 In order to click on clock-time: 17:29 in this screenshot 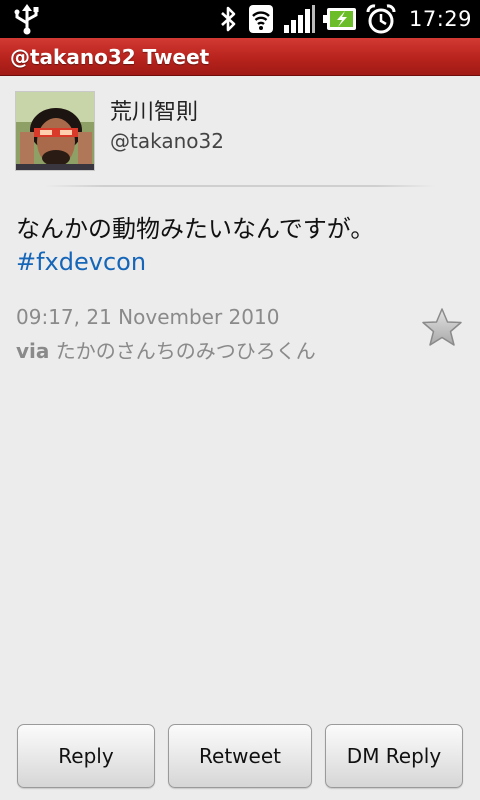, I will do `click(440, 19)`.